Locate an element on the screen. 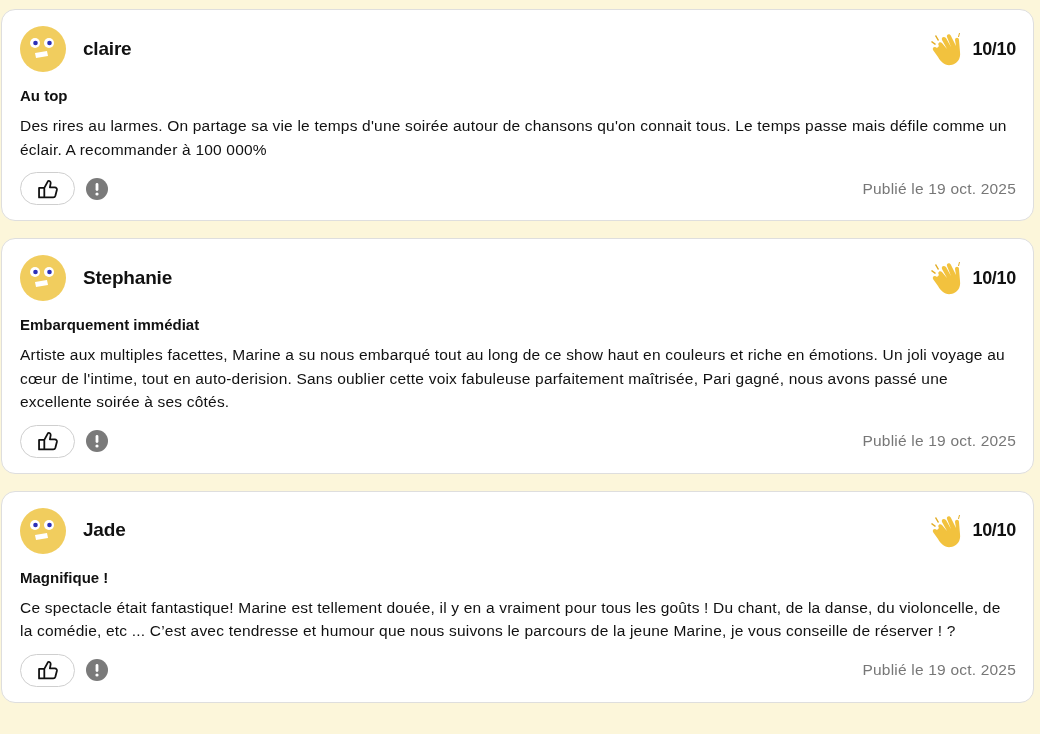 The width and height of the screenshot is (1040, 734). author-name: Jade is located at coordinates (104, 530).